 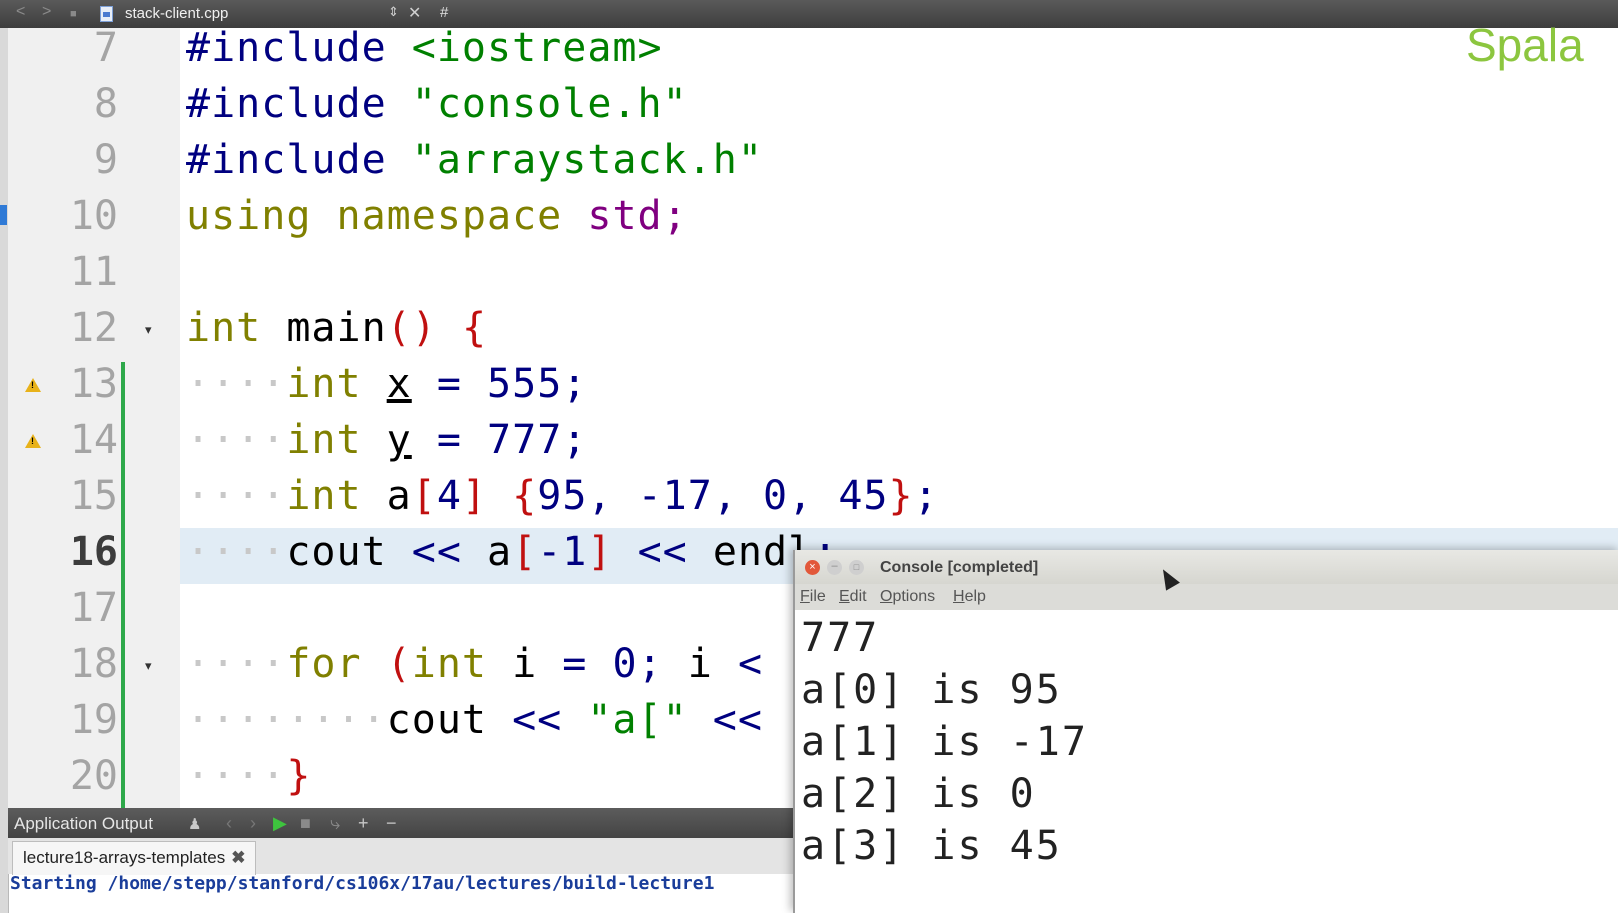 I want to click on line-number: 12, so click(x=74, y=328).